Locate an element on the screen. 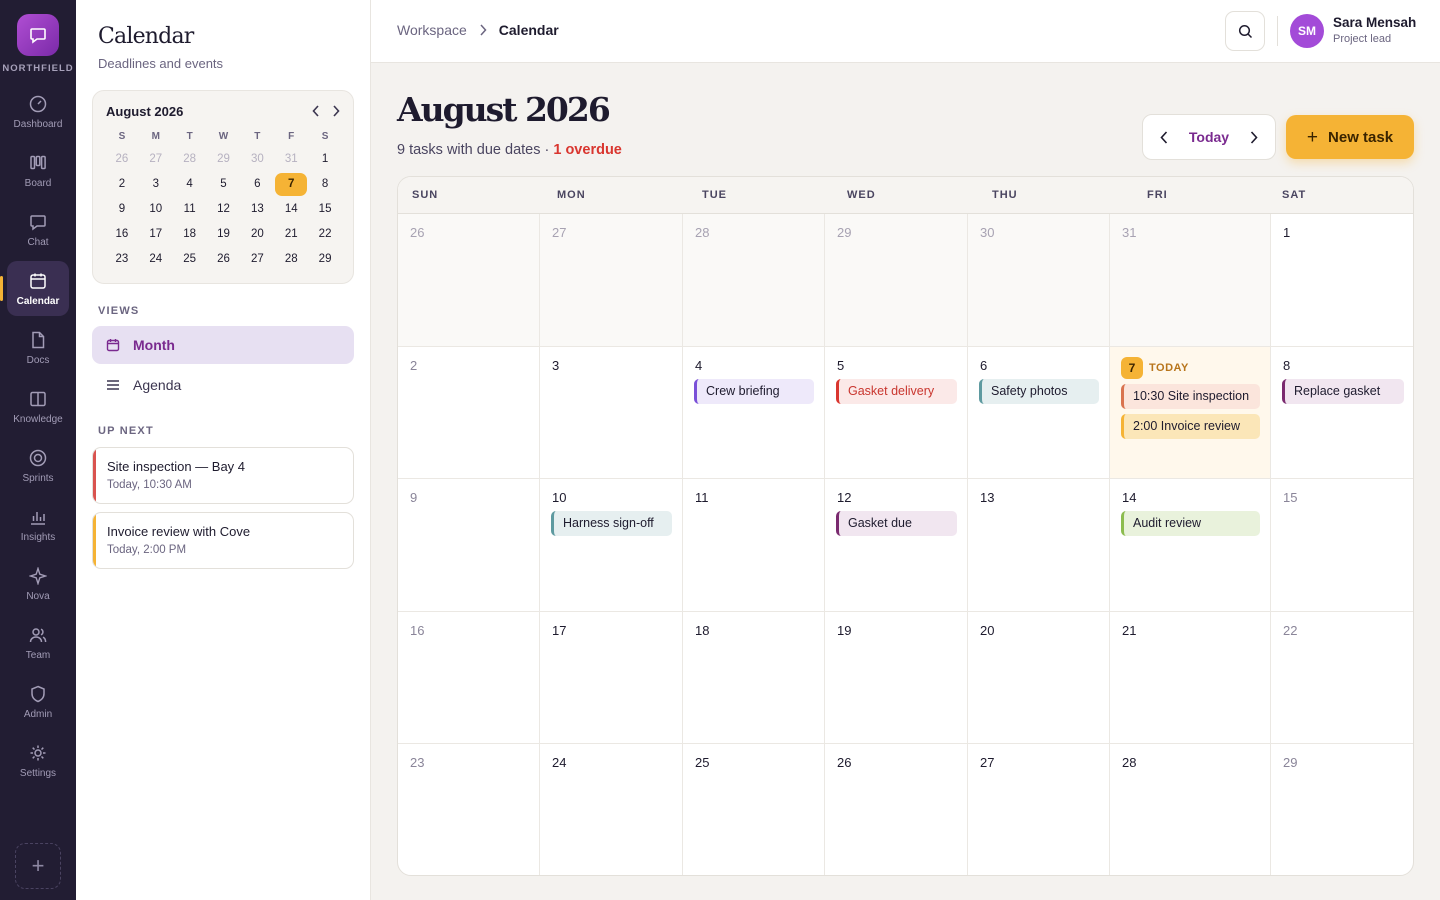 The width and height of the screenshot is (1440, 900). day-cell: 14 Audit review is located at coordinates (1190, 545).